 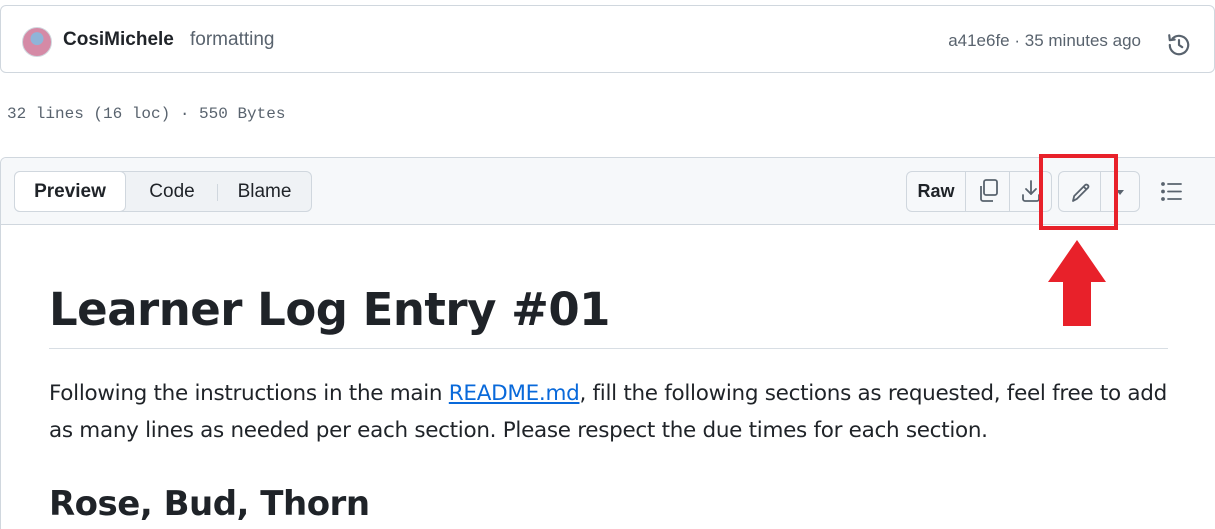 I want to click on markdown-heading-1: Learner Log Entry #01, so click(x=329, y=309).